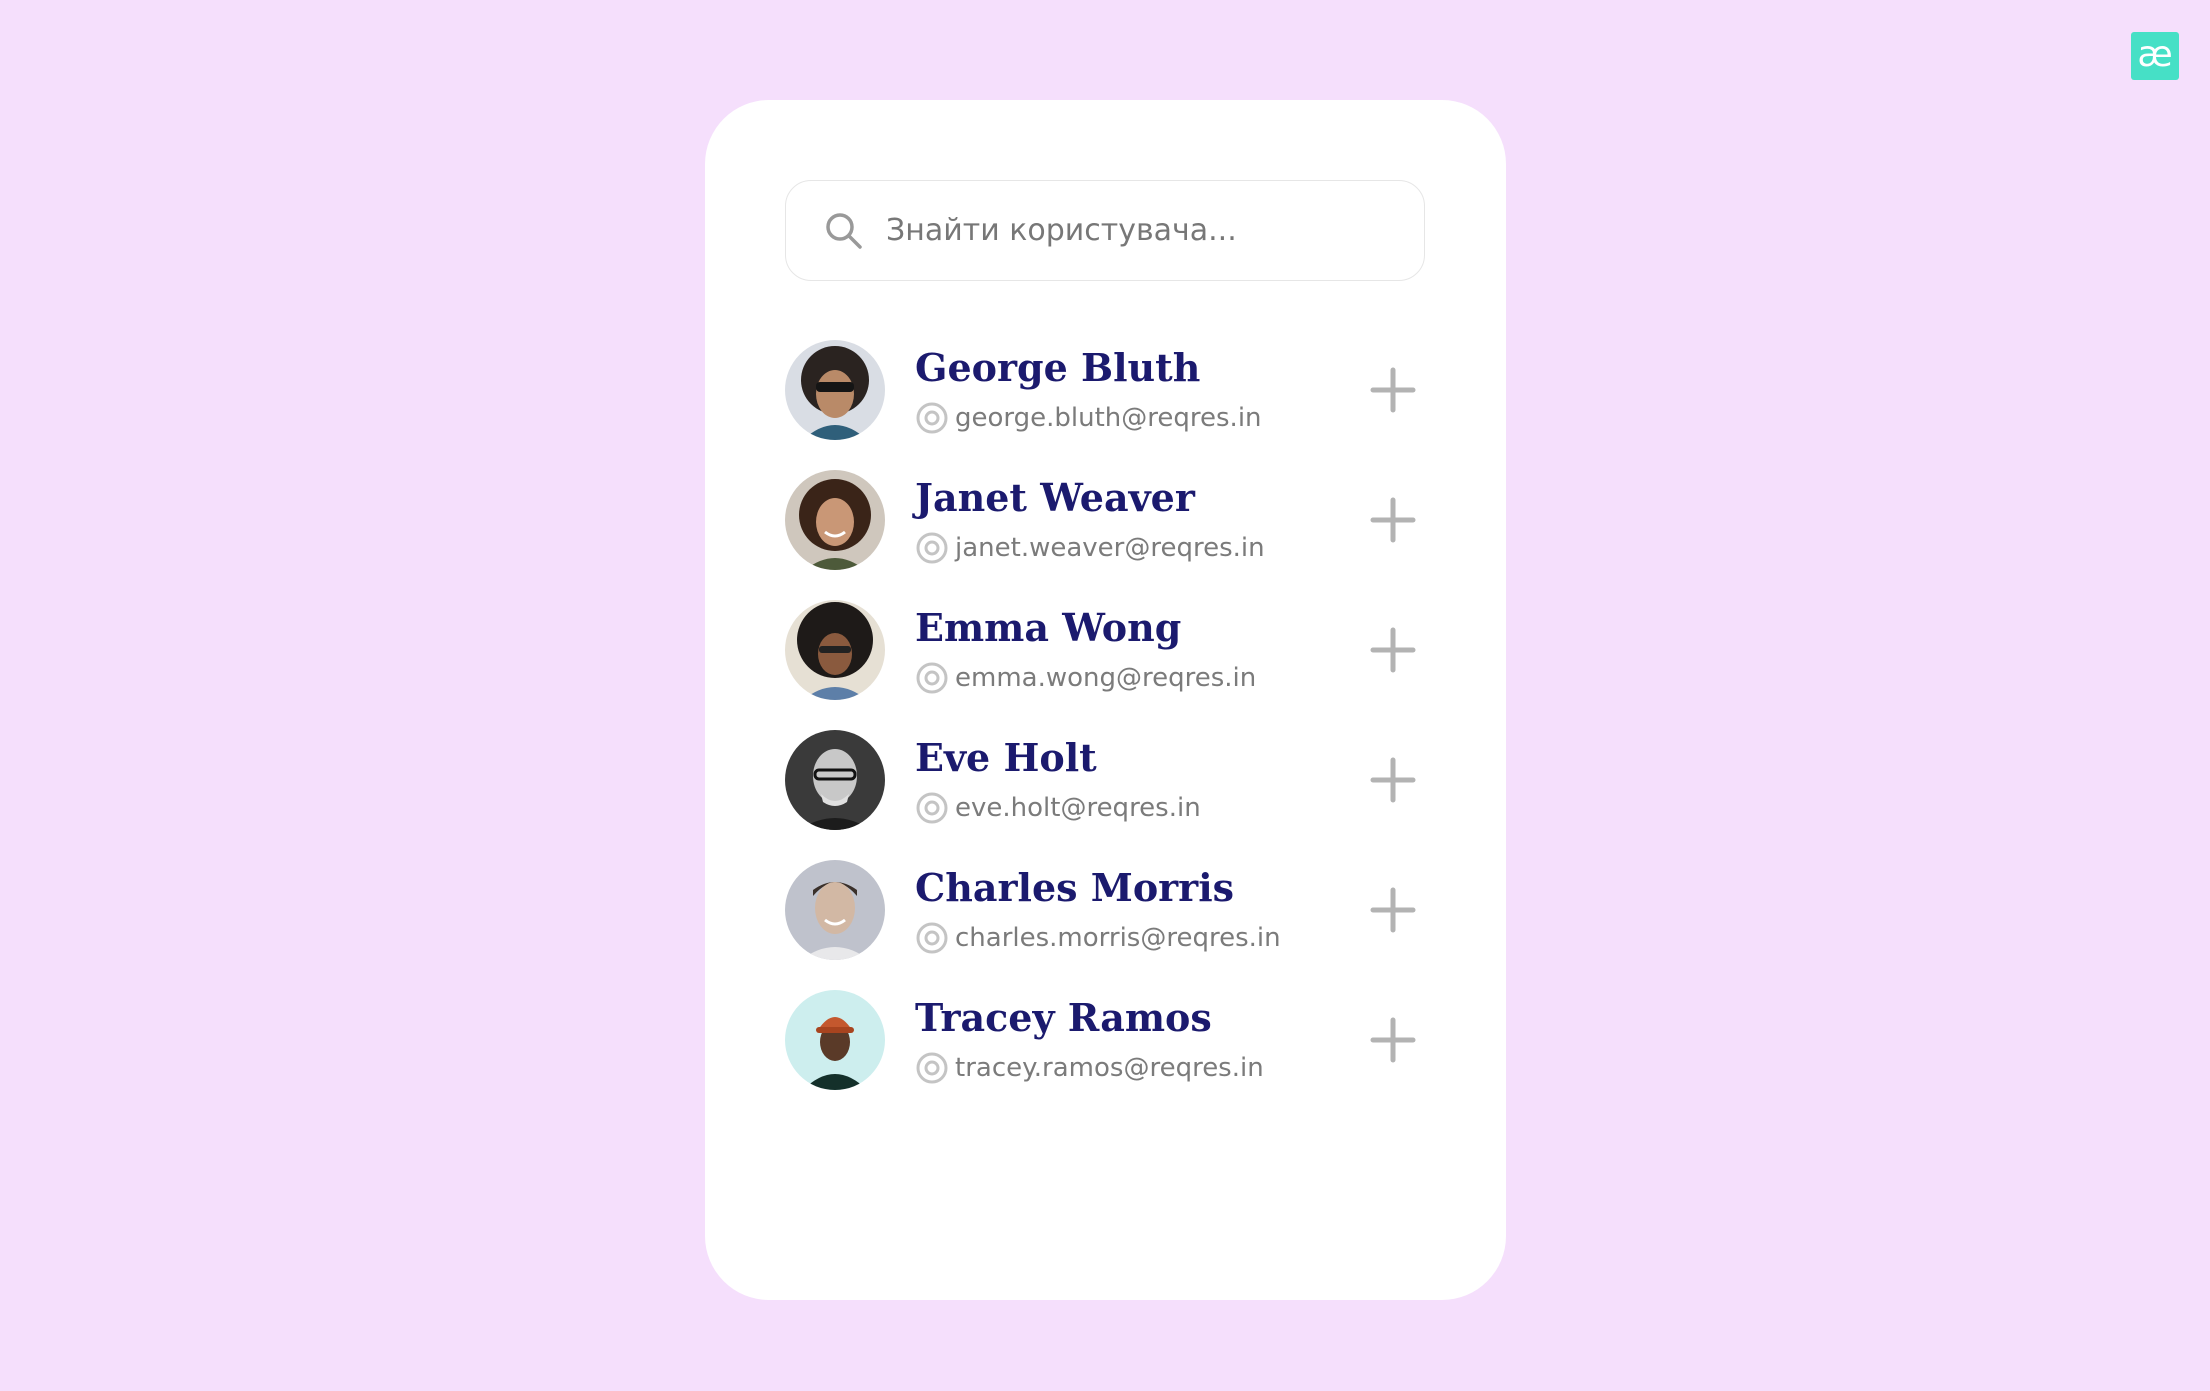 The height and width of the screenshot is (1391, 2210). I want to click on list-item: Eve Holt eve.holt@reqres.in, so click(1105, 780).